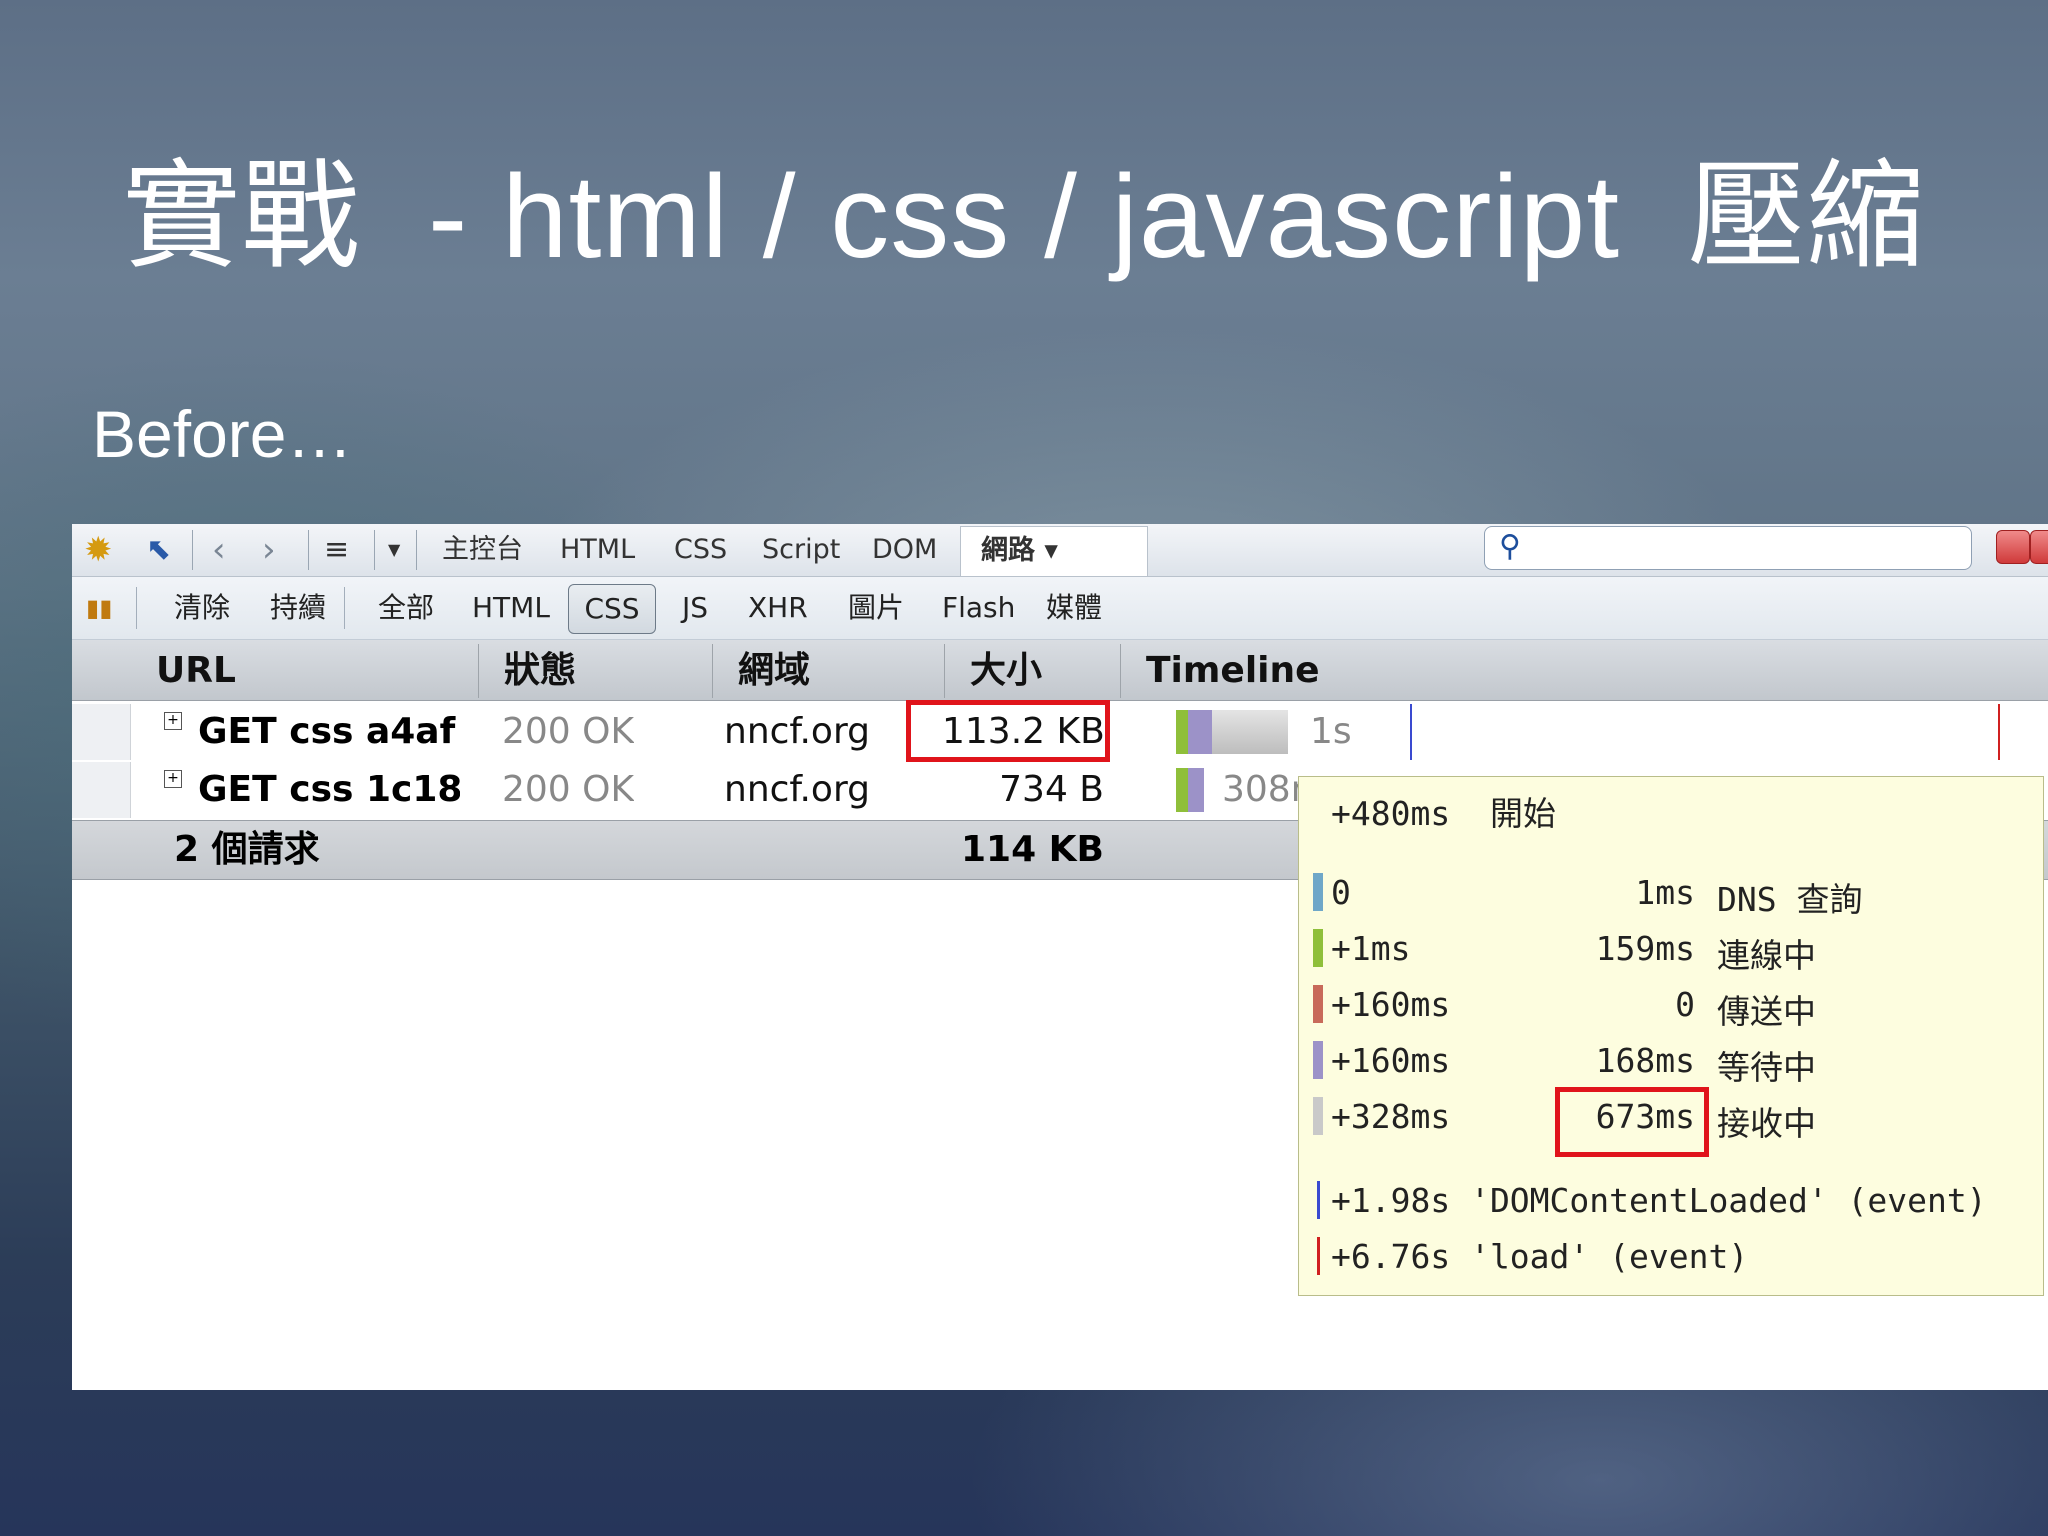 The height and width of the screenshot is (1536, 2048). What do you see at coordinates (2013, 547) in the screenshot?
I see `minimize-icon` at bounding box center [2013, 547].